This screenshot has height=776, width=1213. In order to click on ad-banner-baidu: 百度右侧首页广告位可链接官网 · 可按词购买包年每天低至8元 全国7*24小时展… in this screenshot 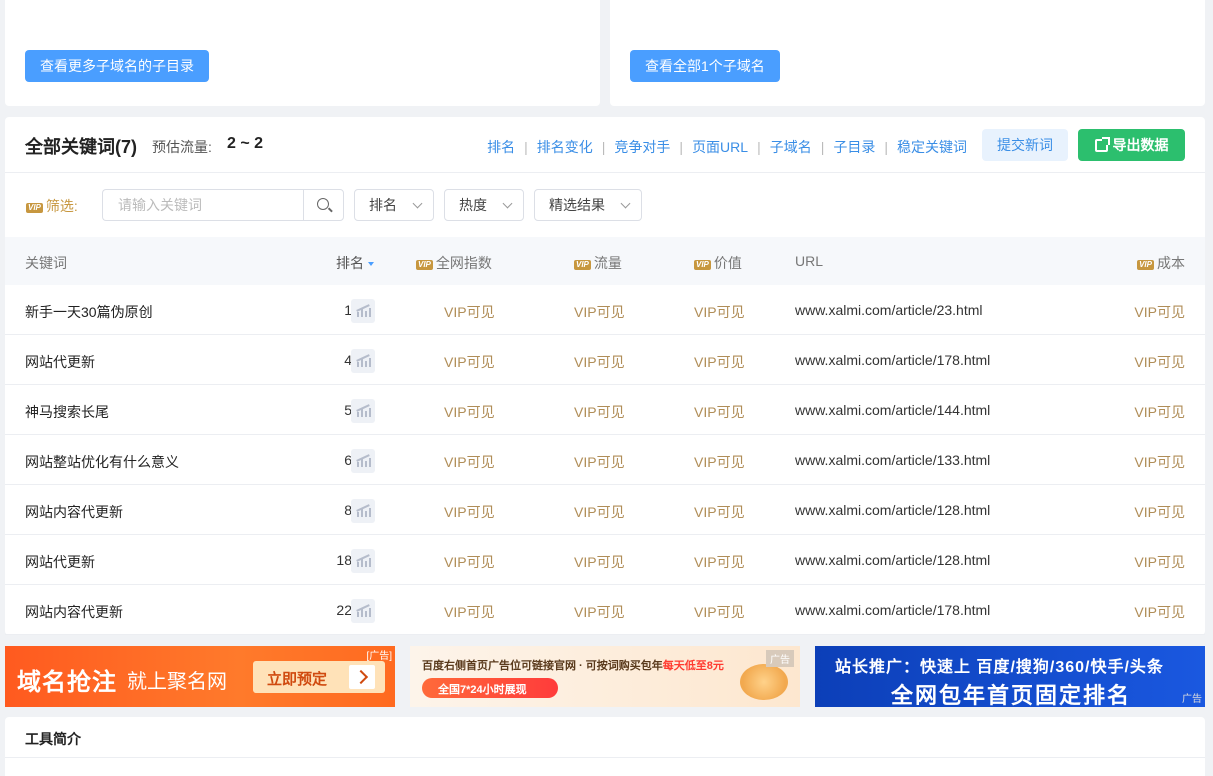, I will do `click(605, 676)`.